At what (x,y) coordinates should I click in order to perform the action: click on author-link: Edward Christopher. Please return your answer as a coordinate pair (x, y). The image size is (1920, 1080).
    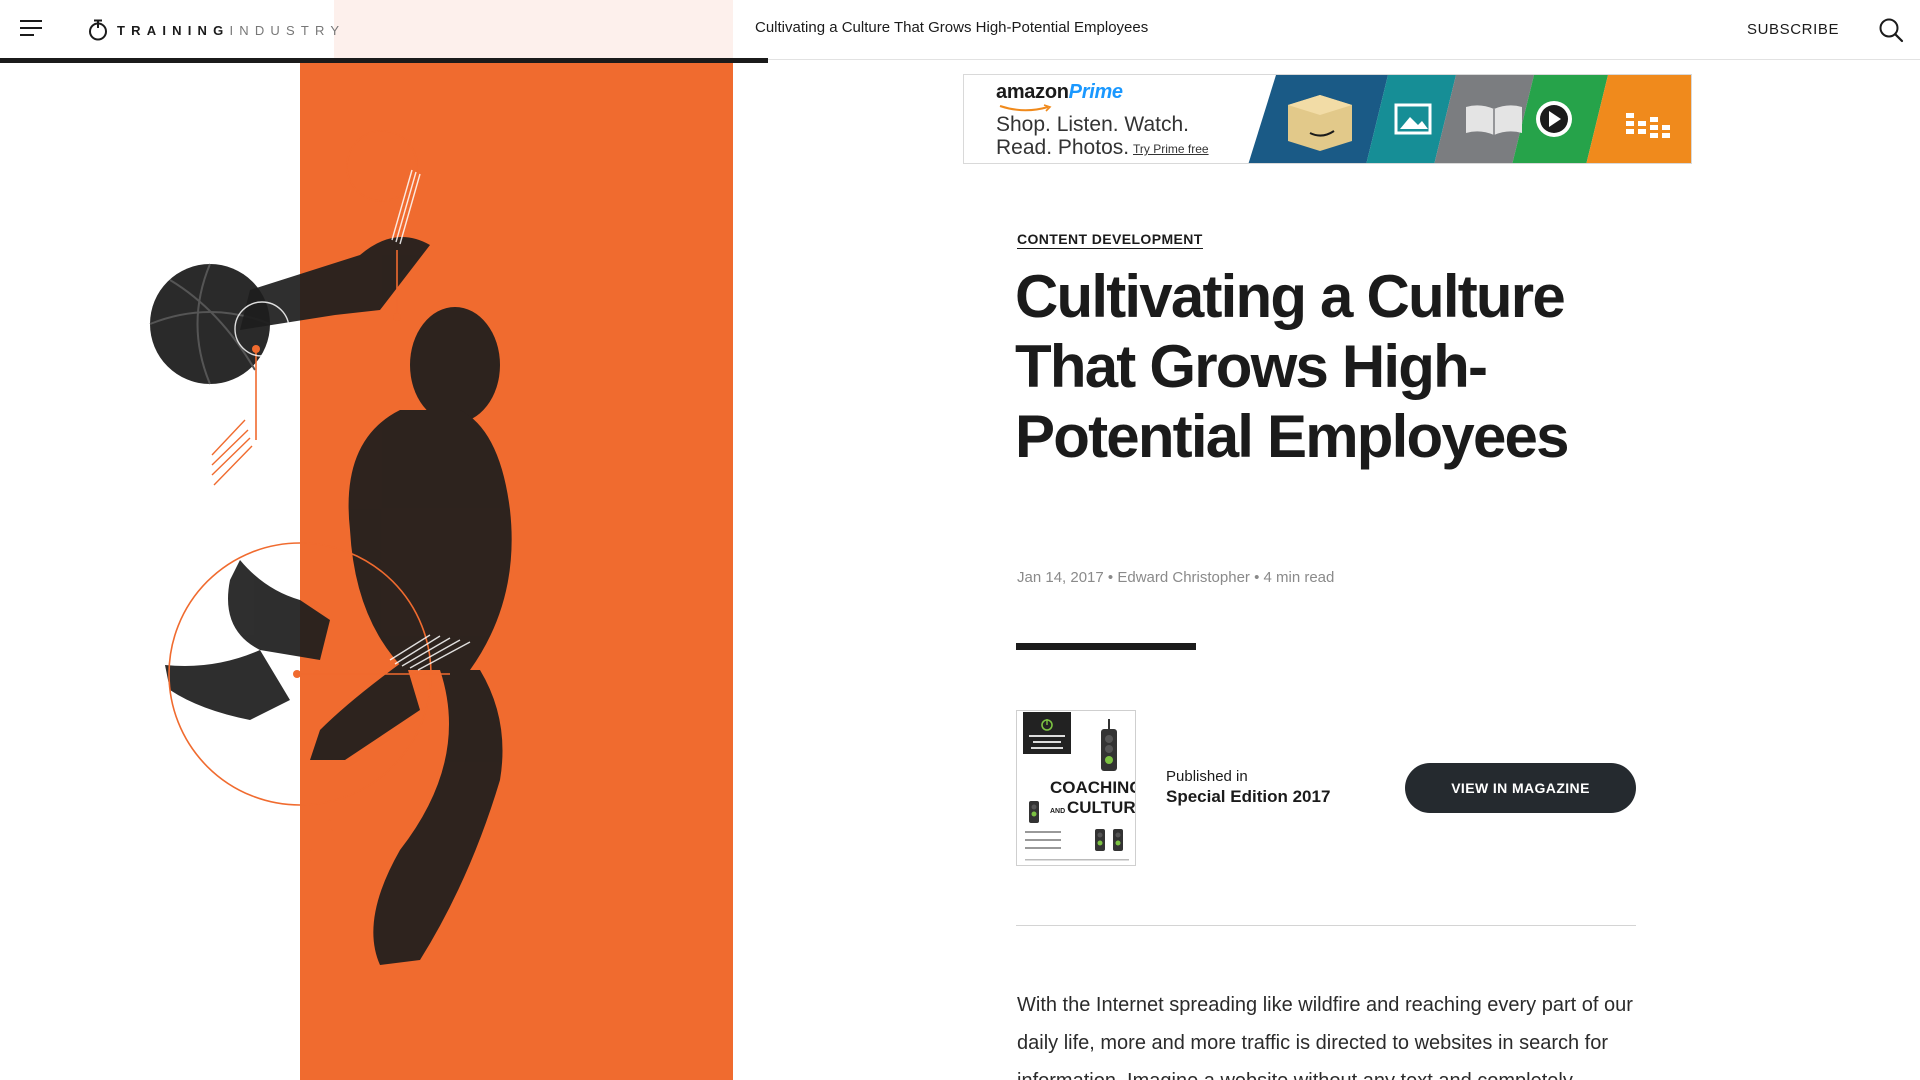
    Looking at the image, I should click on (1183, 577).